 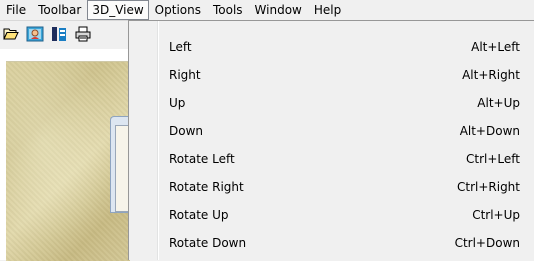 I want to click on menu-item-shortcut: Ctrl+Right, so click(x=488, y=187).